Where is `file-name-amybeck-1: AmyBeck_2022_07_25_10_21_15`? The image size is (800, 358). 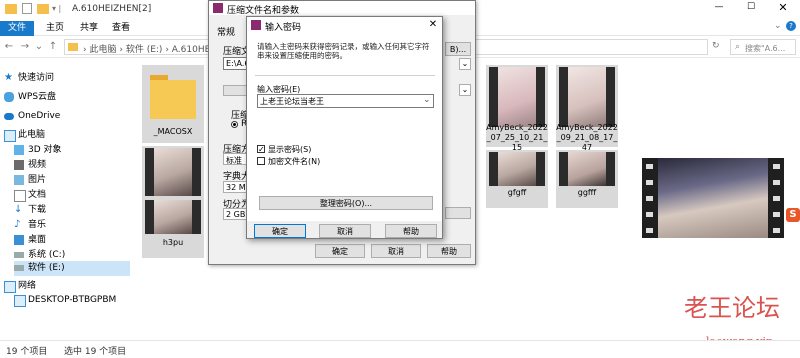 file-name-amybeck-1: AmyBeck_2022_07_25_10_21_15 is located at coordinates (517, 137).